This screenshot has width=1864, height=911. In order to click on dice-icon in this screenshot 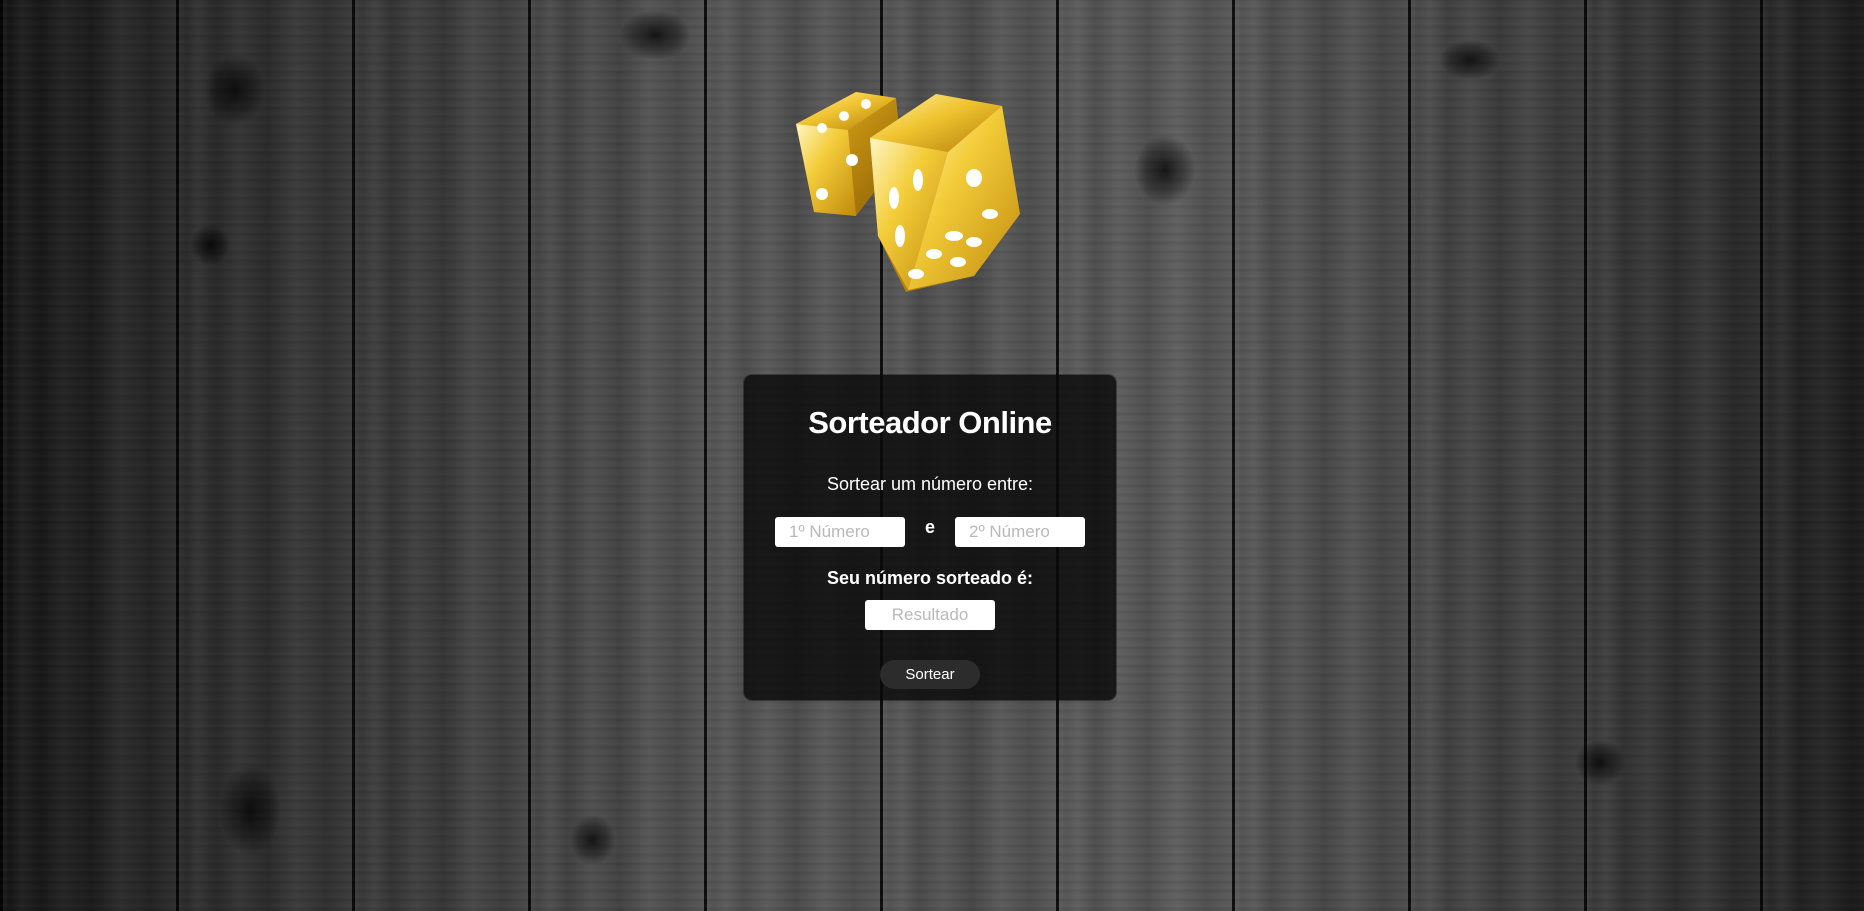, I will do `click(931, 193)`.